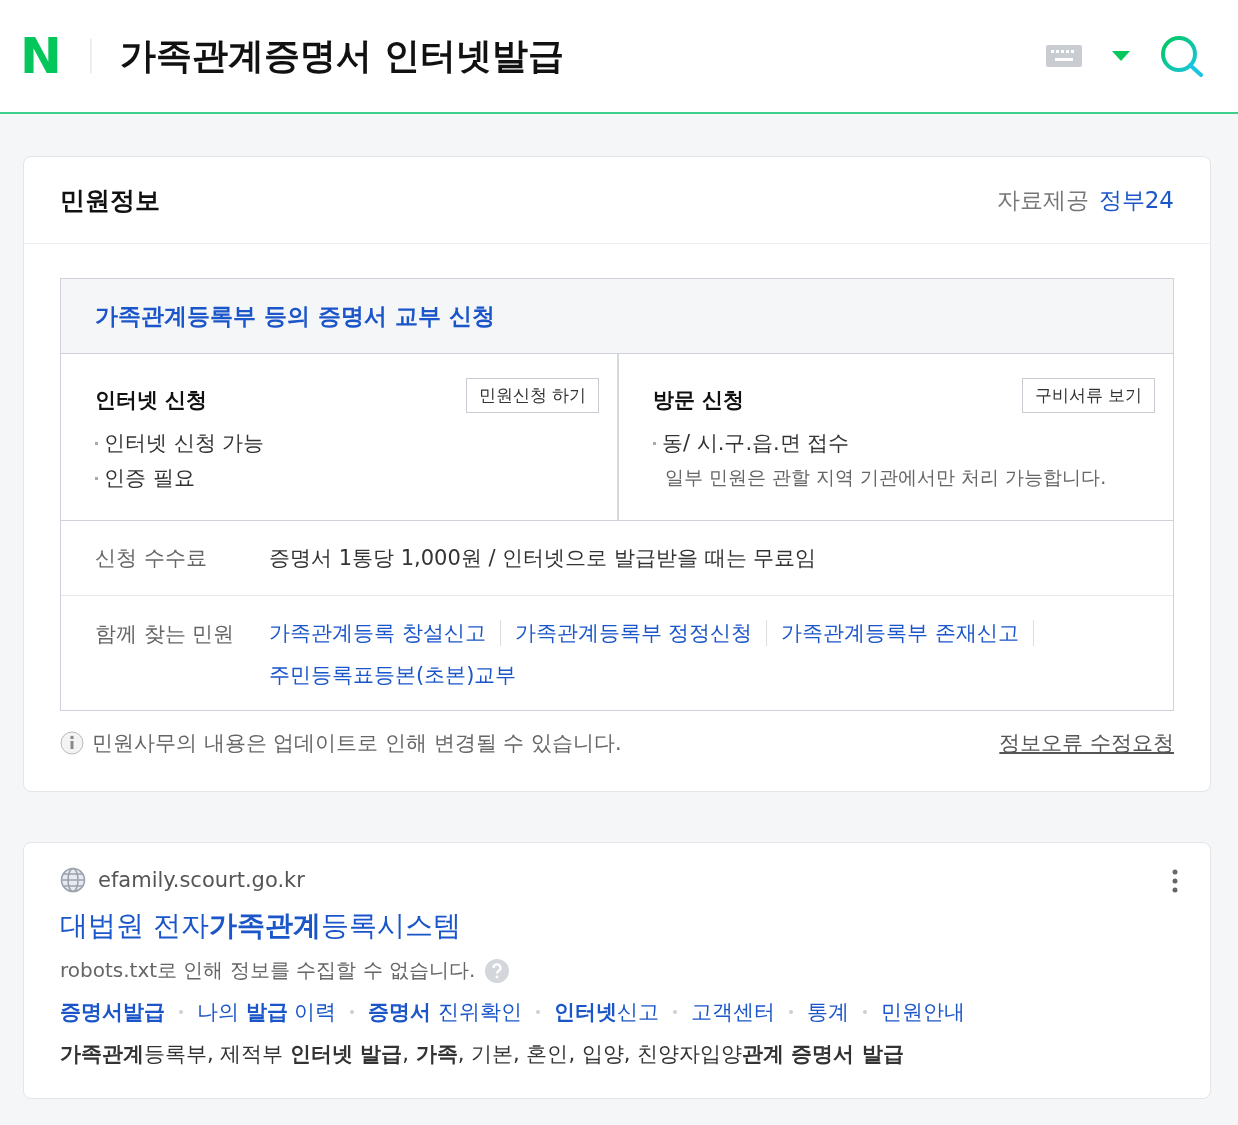 This screenshot has height=1125, width=1238. Describe the element at coordinates (828, 1012) in the screenshot. I see `sitelink: 통계` at that location.